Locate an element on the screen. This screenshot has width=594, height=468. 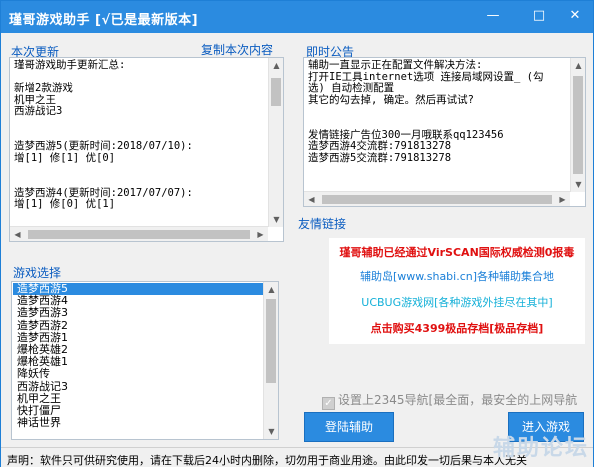
notice-hscrollbar: ◀ ▶ is located at coordinates (437, 198).